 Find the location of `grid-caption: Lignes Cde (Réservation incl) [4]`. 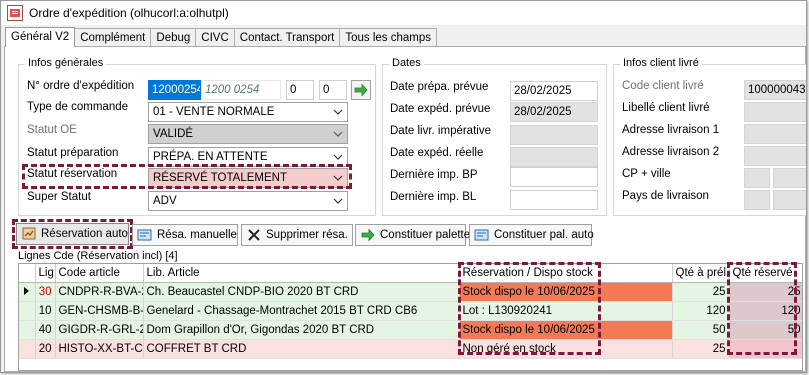

grid-caption: Lignes Cde (Réservation incl) [4] is located at coordinates (98, 256).